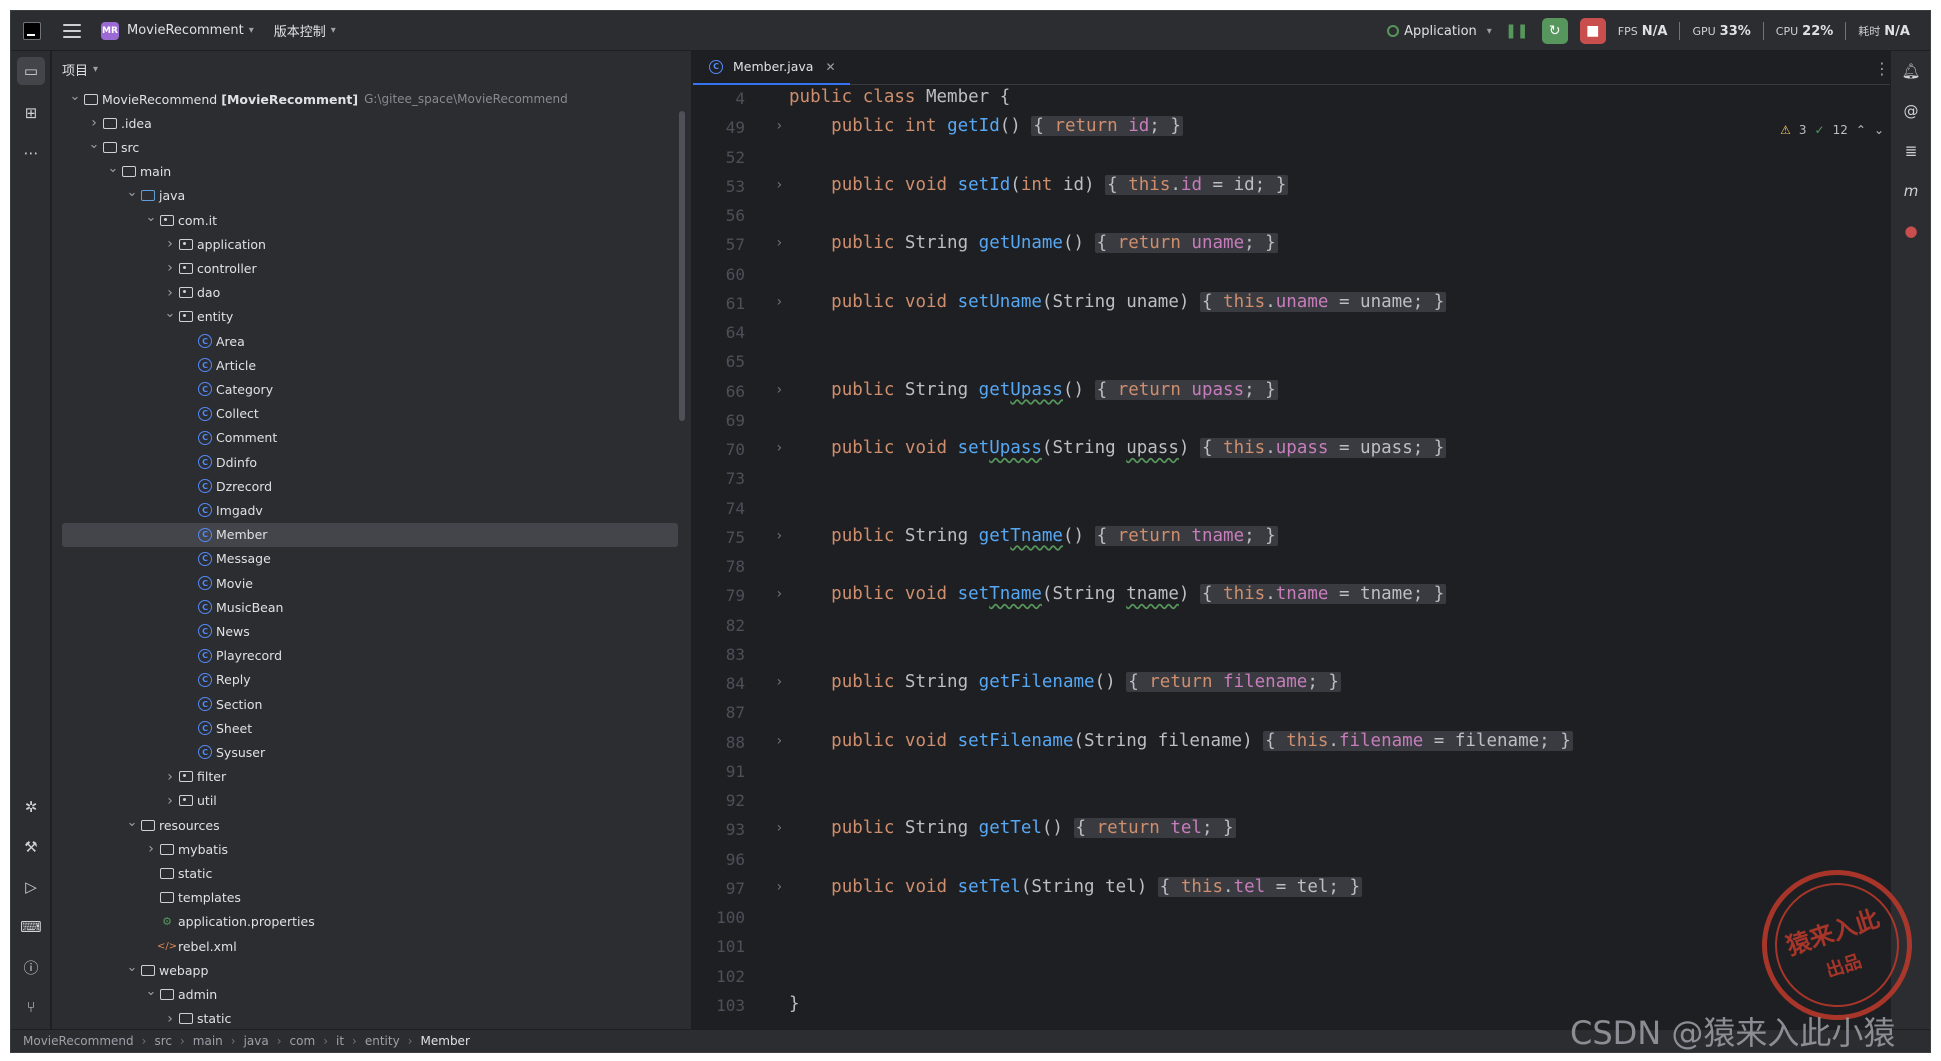  What do you see at coordinates (1911, 151) in the screenshot?
I see `database-icon: ≣` at bounding box center [1911, 151].